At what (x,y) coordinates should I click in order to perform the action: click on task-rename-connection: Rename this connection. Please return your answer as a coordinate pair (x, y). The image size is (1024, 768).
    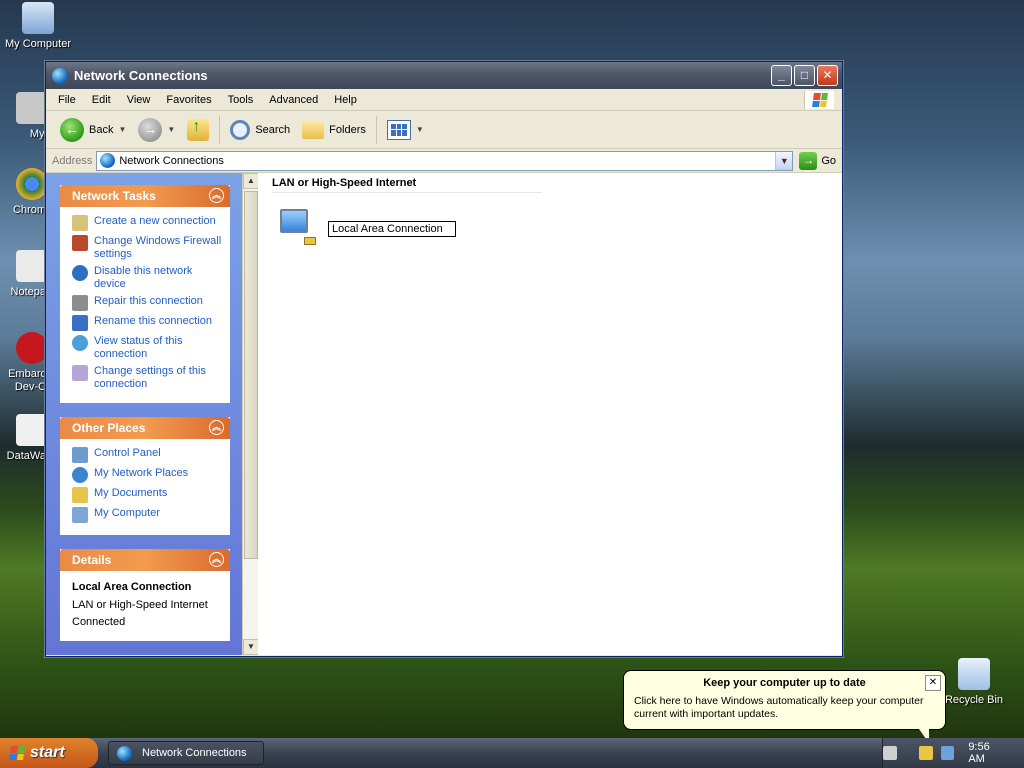
    Looking at the image, I should click on (148, 323).